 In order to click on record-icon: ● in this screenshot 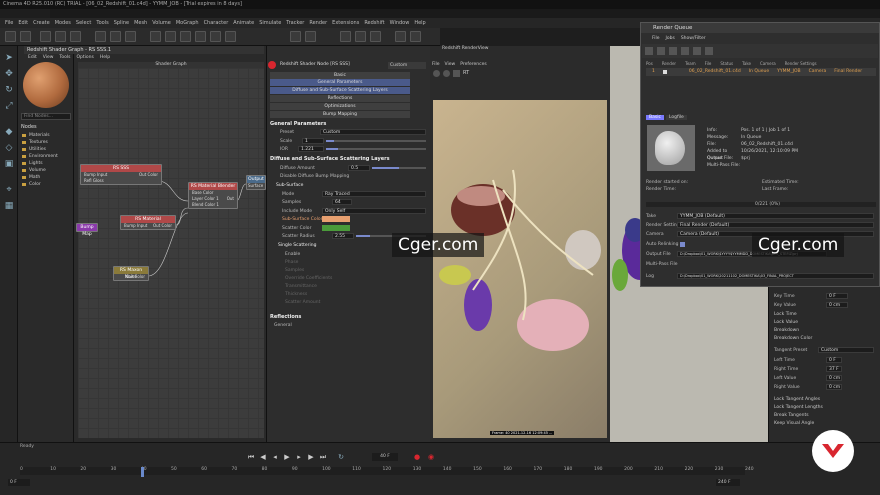, I will do `click(417, 457)`.